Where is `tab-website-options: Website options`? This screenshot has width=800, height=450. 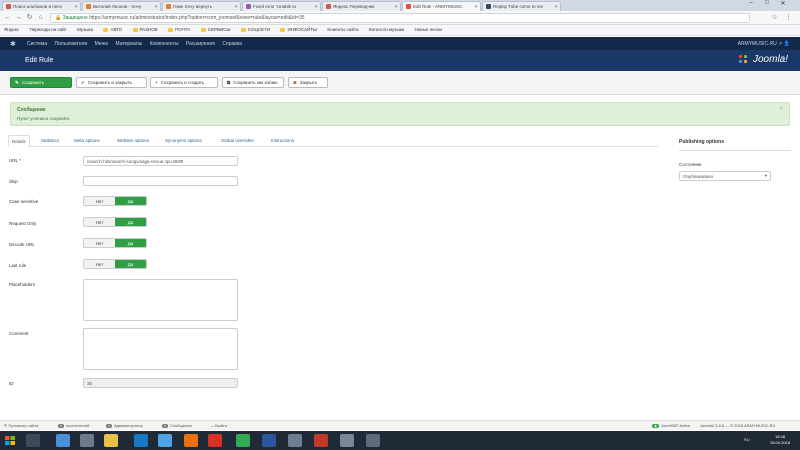
tab-website-options: Website options is located at coordinates (133, 141).